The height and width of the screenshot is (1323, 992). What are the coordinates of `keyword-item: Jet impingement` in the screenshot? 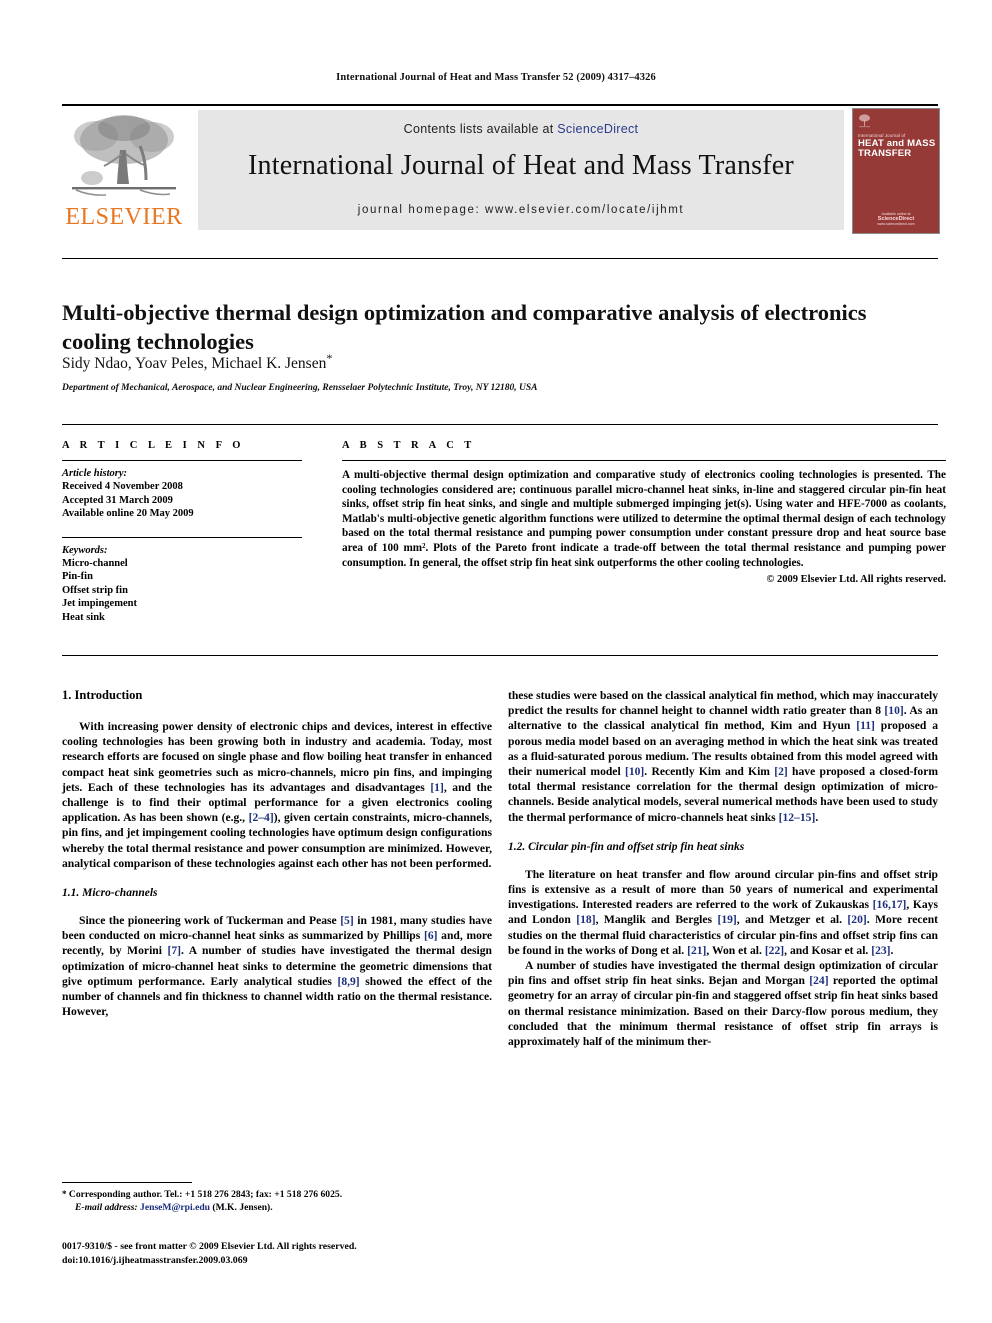 It's located at (99, 603).